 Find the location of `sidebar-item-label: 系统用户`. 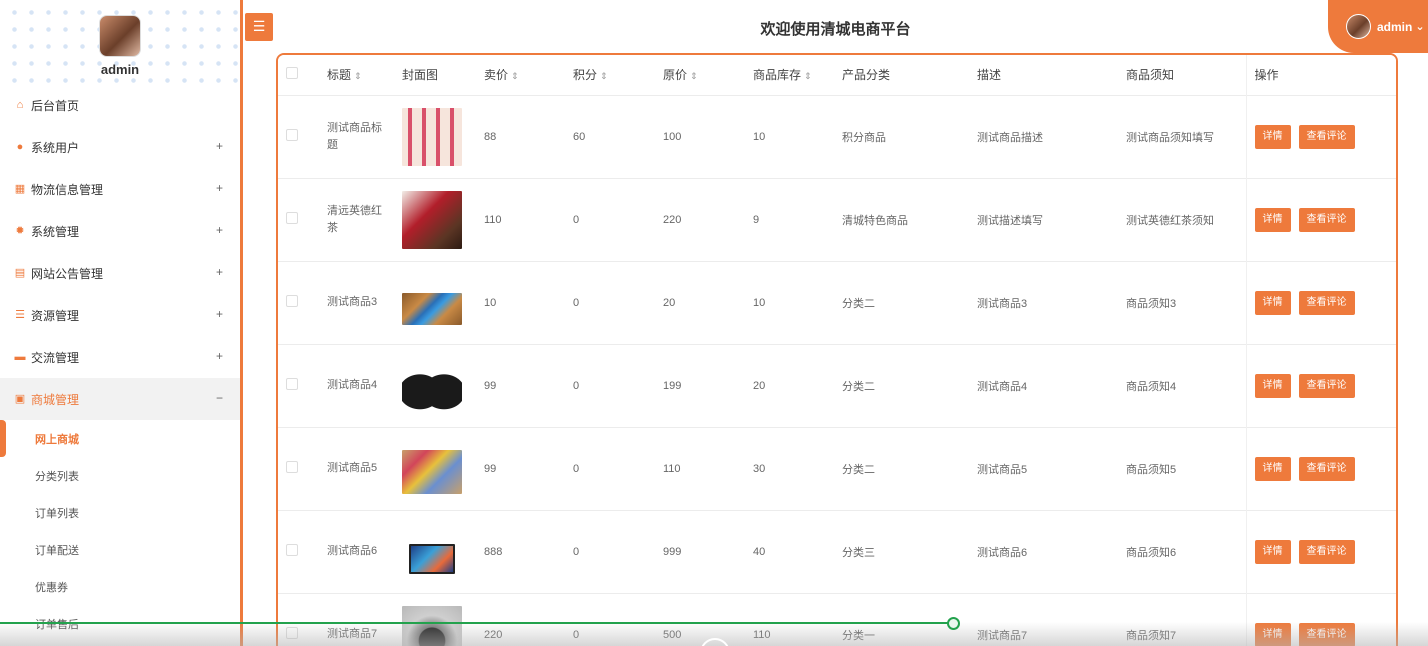

sidebar-item-label: 系统用户 is located at coordinates (55, 147).